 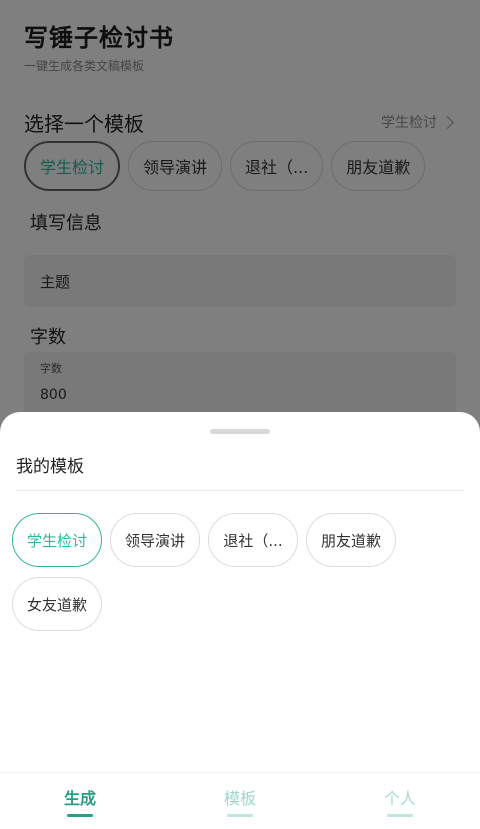 I want to click on my-template-chip-leader-speech: 领导演讲, so click(x=155, y=540).